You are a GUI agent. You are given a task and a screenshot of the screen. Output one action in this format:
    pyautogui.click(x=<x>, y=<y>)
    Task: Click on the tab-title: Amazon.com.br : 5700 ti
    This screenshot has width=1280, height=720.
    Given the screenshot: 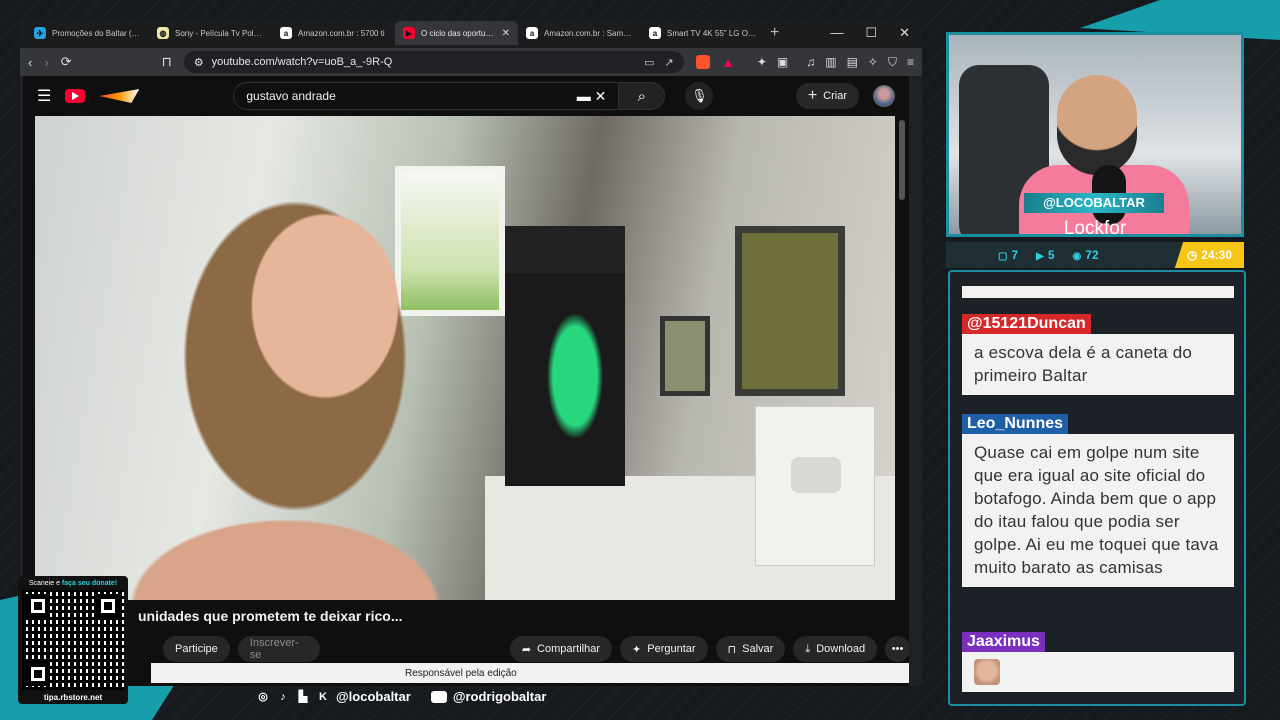 What is the action you would take?
    pyautogui.click(x=341, y=33)
    